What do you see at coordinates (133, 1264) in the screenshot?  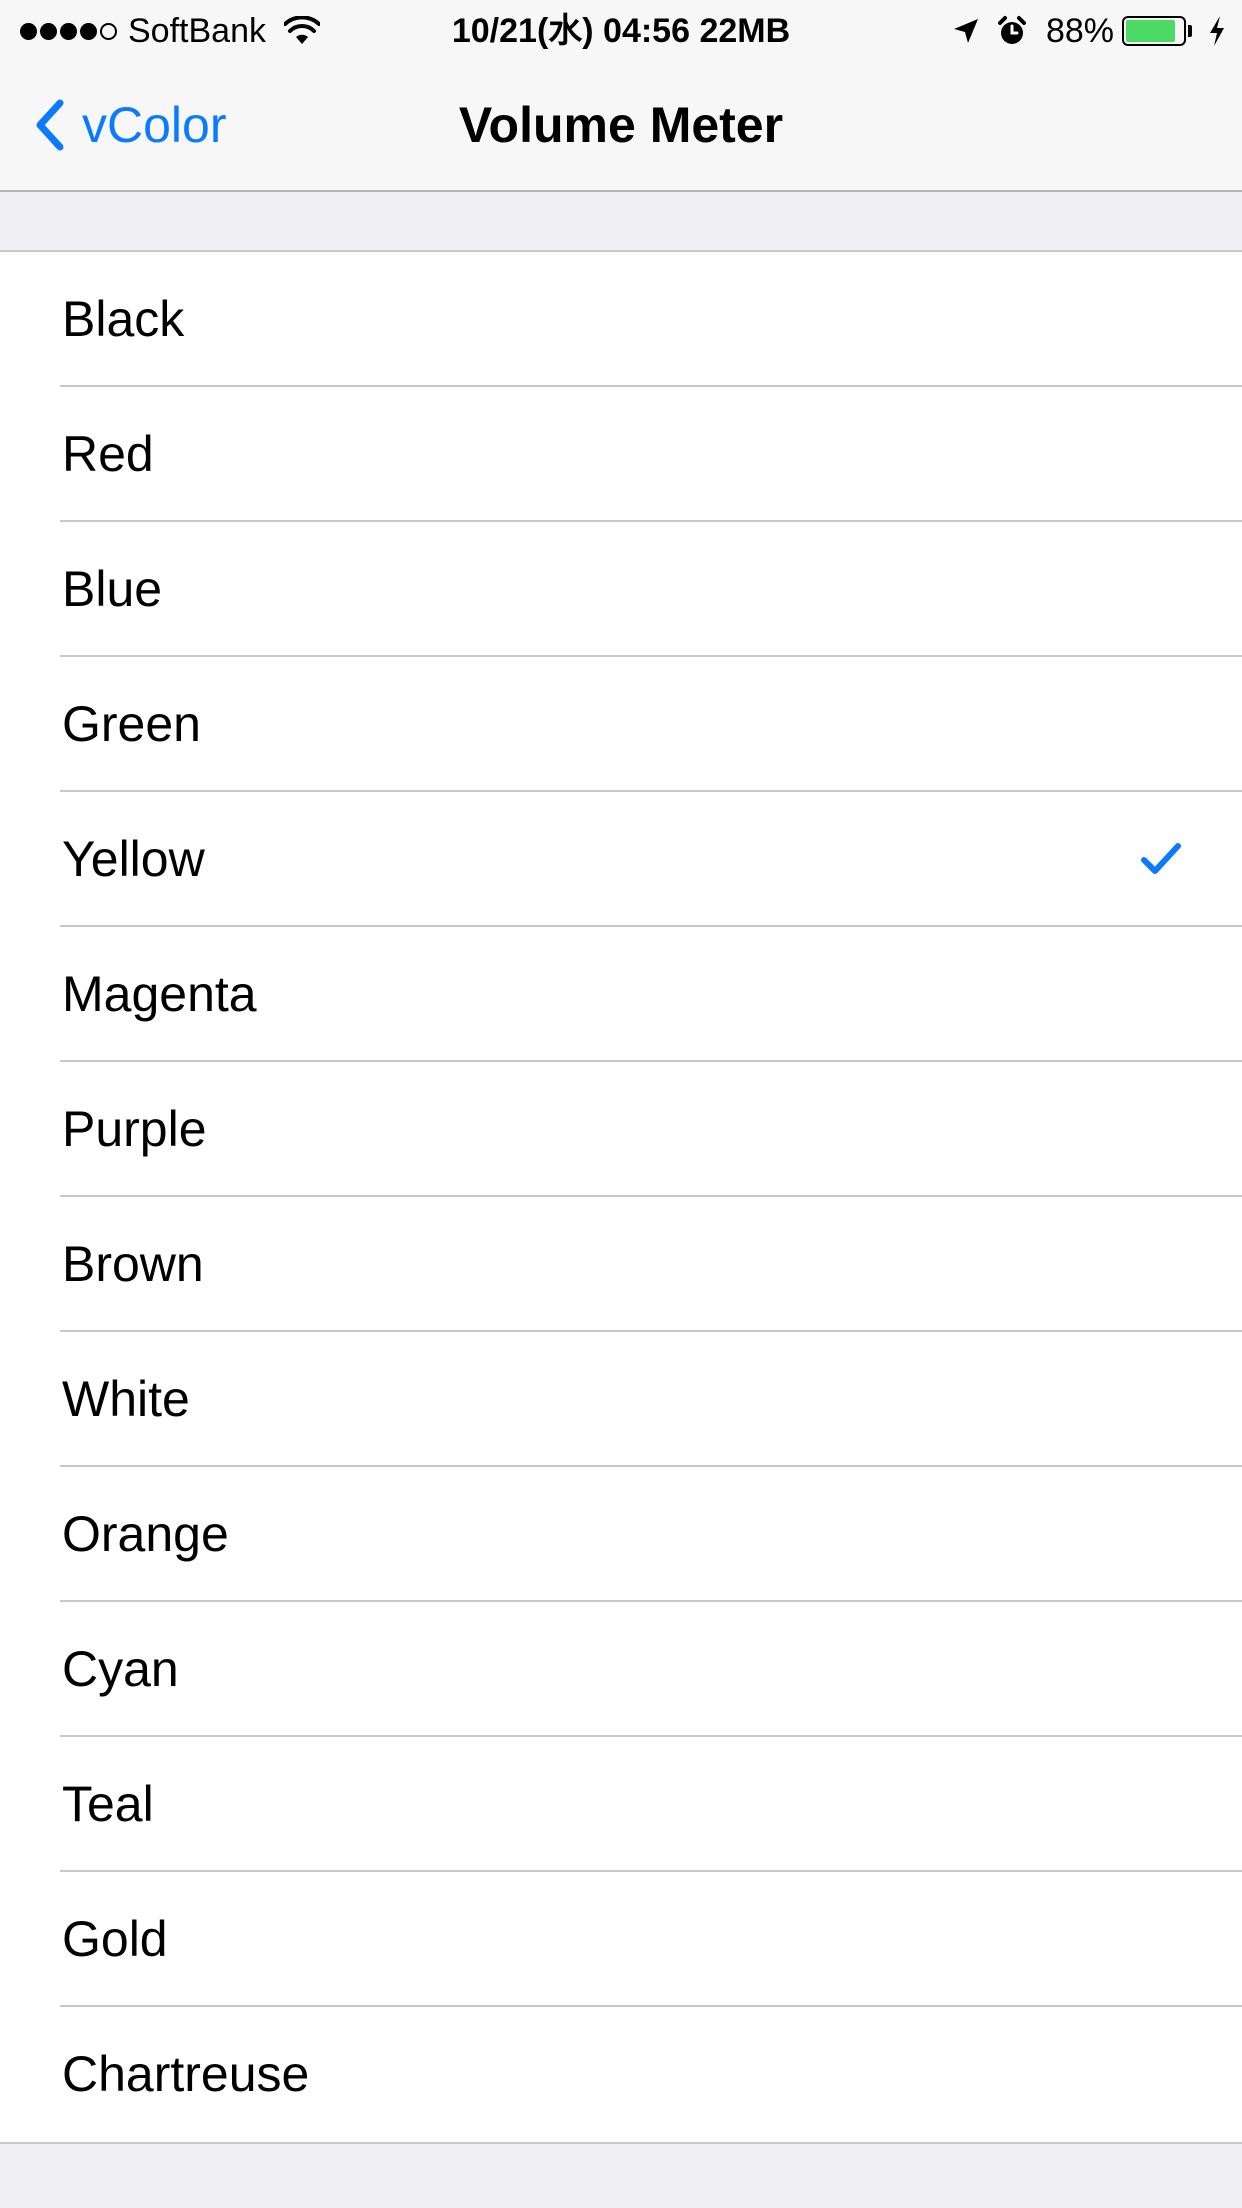 I see `list-item-label: Brown` at bounding box center [133, 1264].